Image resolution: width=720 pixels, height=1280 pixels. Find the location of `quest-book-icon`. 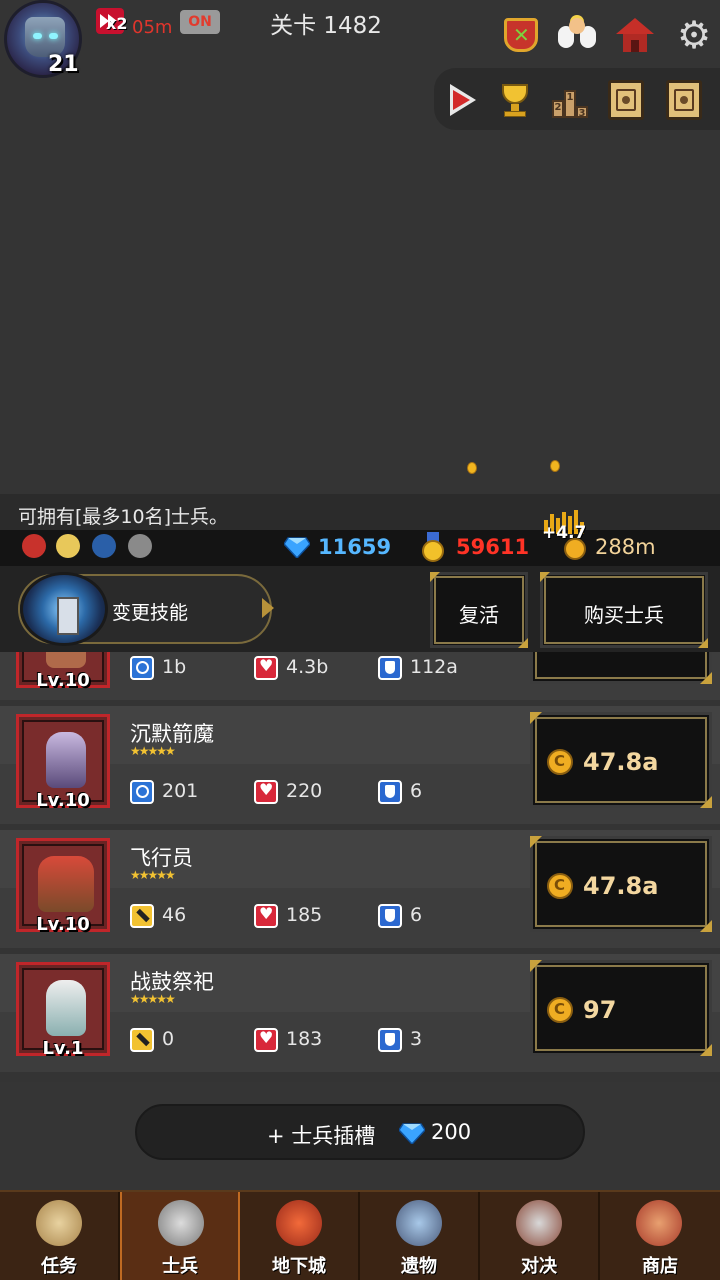

quest-book-icon is located at coordinates (626, 100).